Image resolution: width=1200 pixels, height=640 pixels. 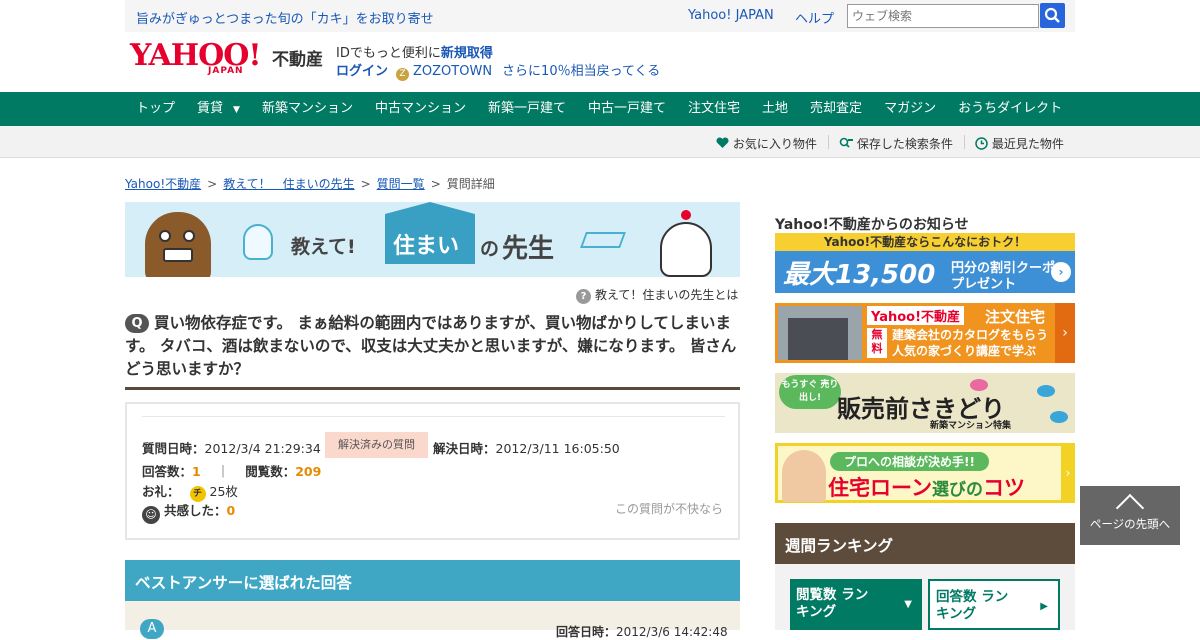 I want to click on loan-title: 住宅ローン選びのコツ, so click(x=926, y=487).